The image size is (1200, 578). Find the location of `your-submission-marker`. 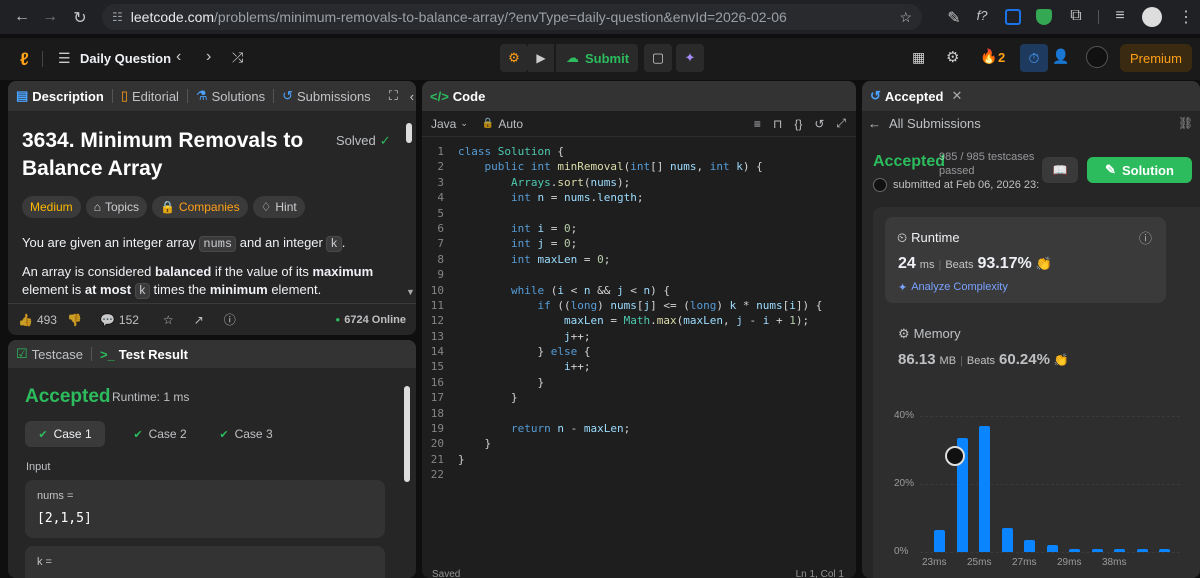

your-submission-marker is located at coordinates (954, 456).